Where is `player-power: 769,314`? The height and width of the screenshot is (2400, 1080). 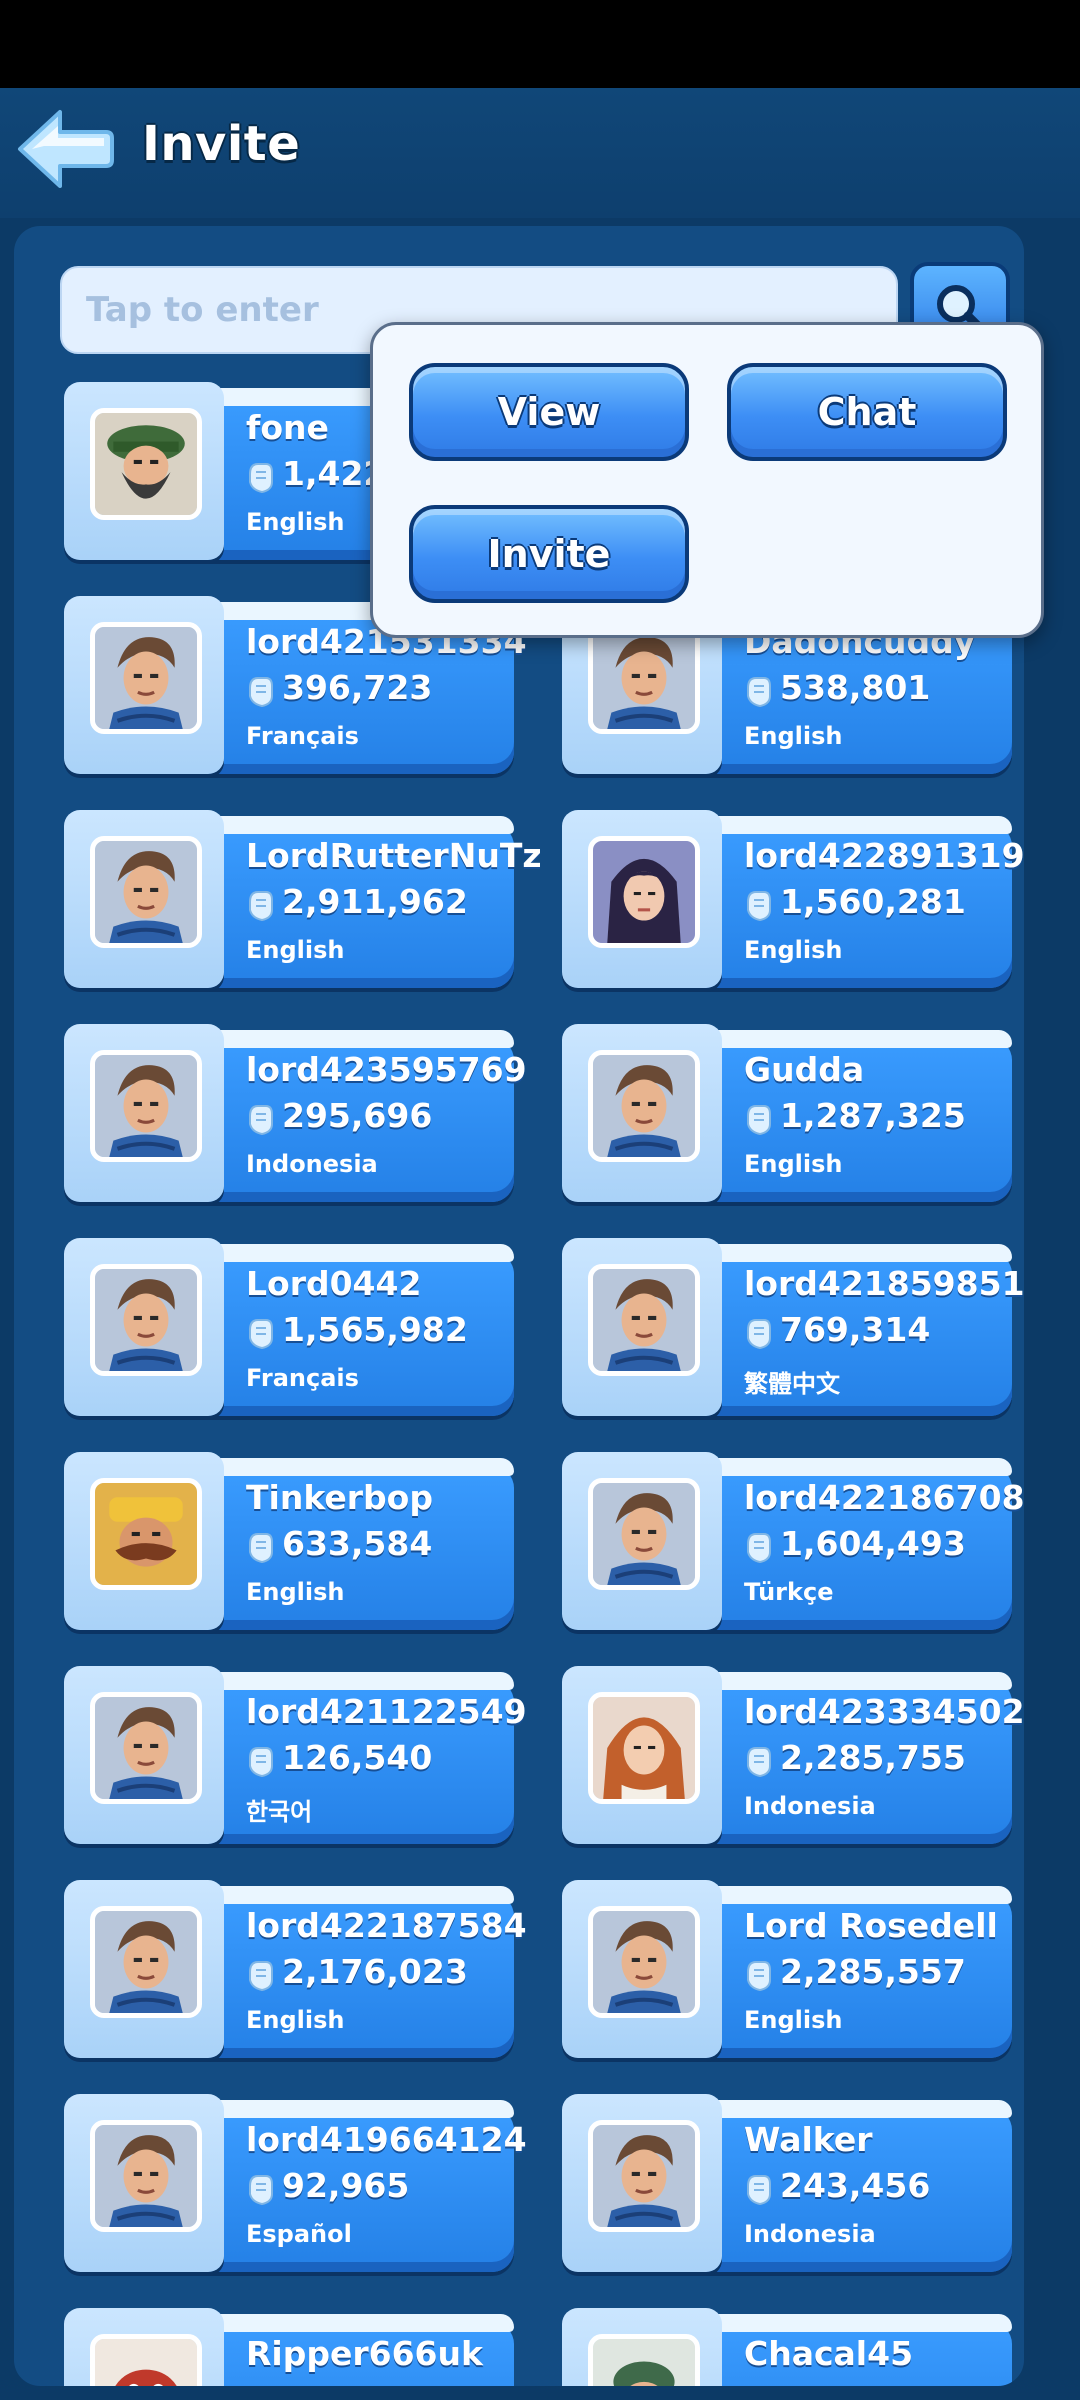
player-power: 769,314 is located at coordinates (855, 1329).